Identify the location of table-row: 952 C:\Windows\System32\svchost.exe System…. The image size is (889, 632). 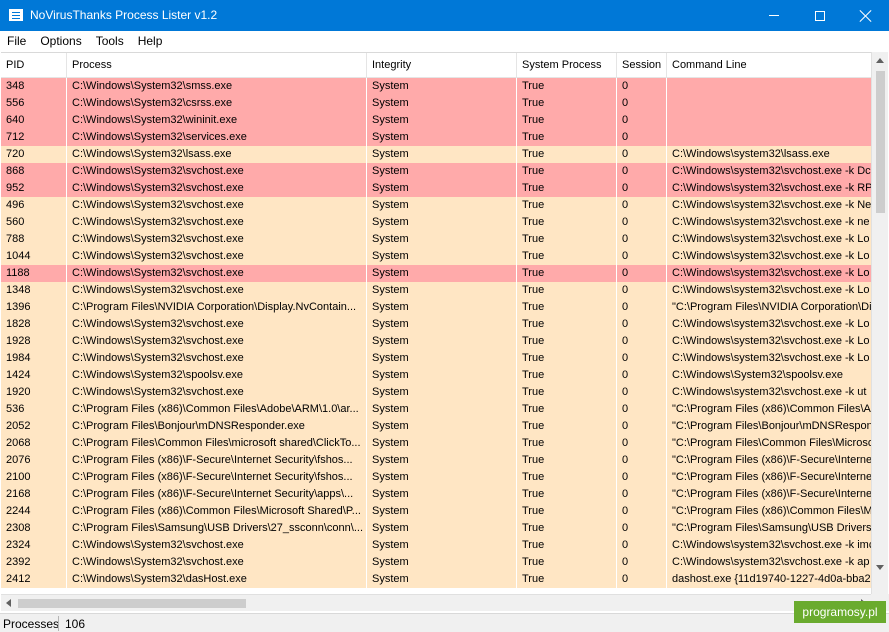
(436, 188).